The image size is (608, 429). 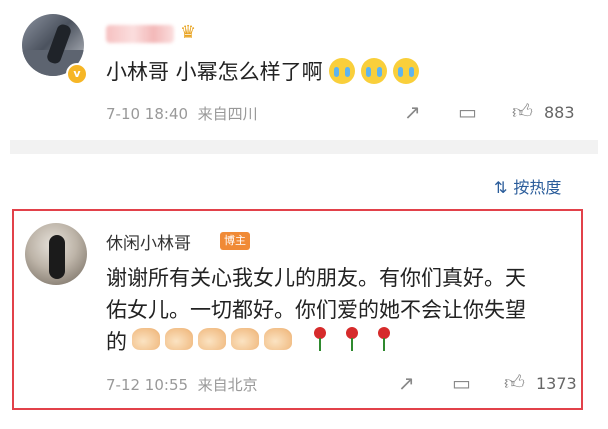 I want to click on sort-by-hot-button: ⇅ 按热度, so click(x=527, y=186).